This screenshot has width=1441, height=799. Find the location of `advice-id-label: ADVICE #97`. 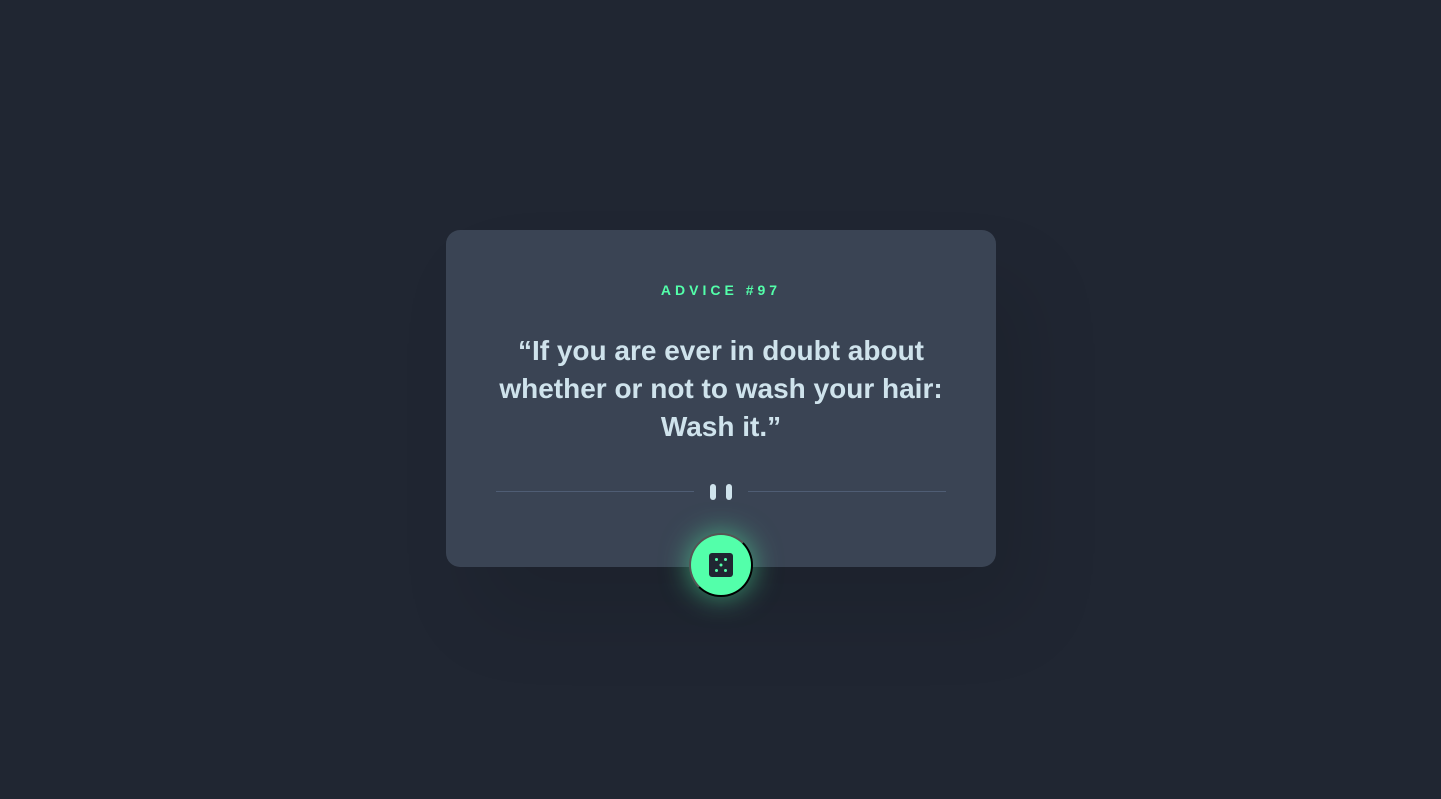

advice-id-label: ADVICE #97 is located at coordinates (721, 290).